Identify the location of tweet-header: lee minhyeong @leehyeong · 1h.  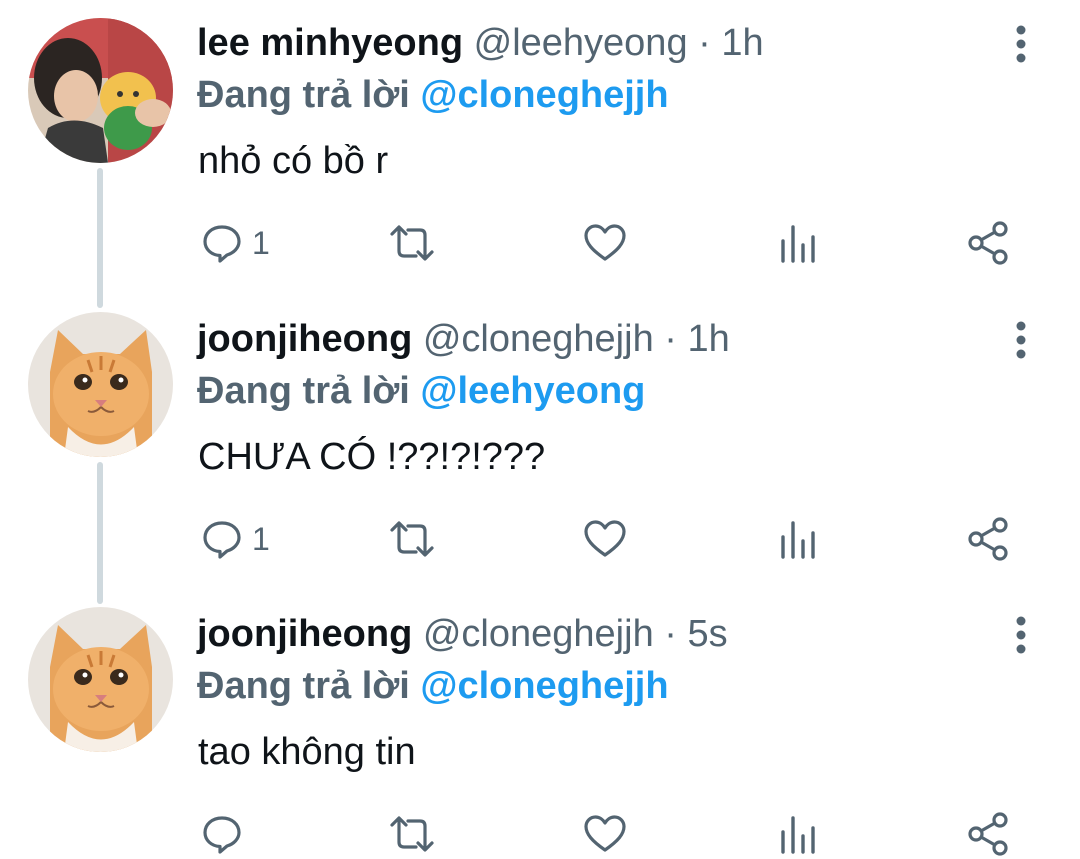
(480, 43).